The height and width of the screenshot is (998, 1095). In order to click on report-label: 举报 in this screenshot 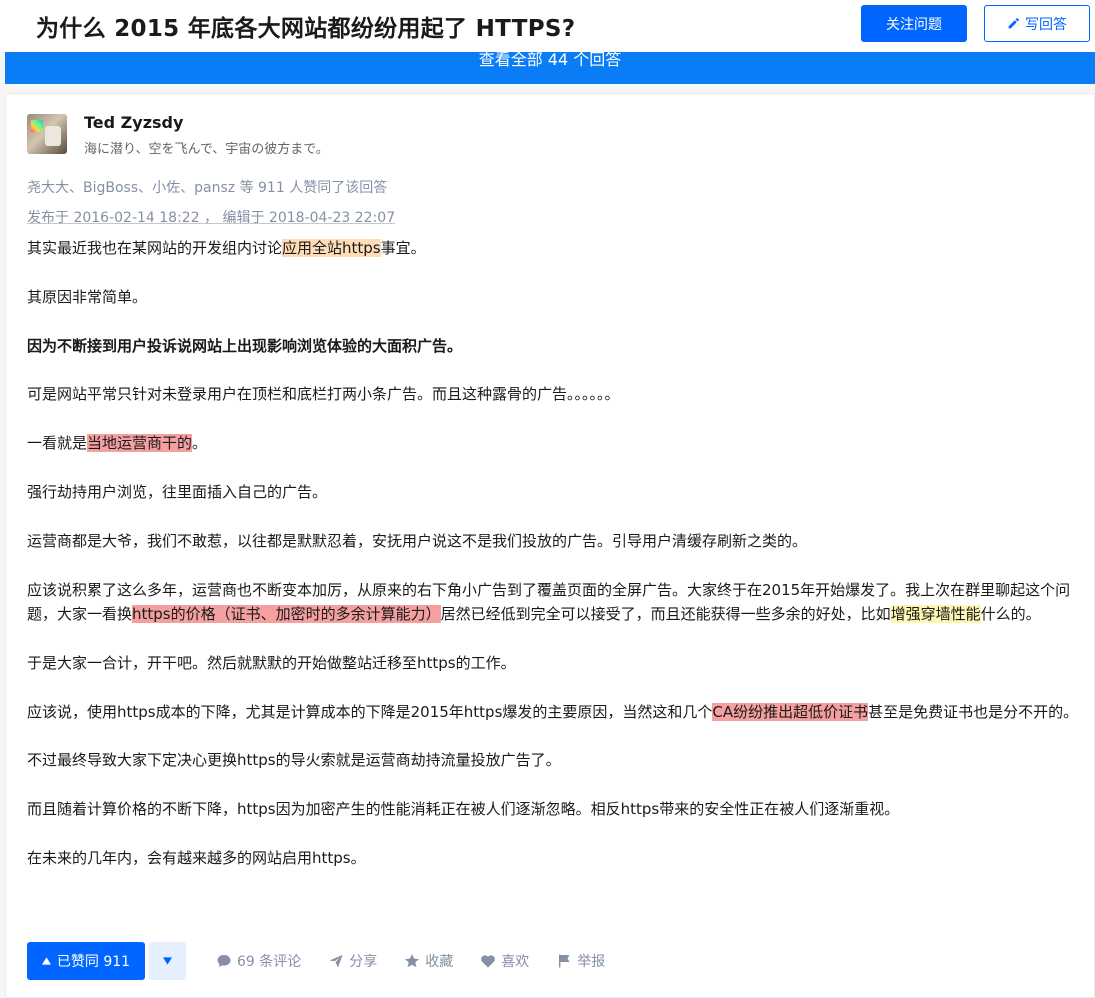, I will do `click(591, 962)`.